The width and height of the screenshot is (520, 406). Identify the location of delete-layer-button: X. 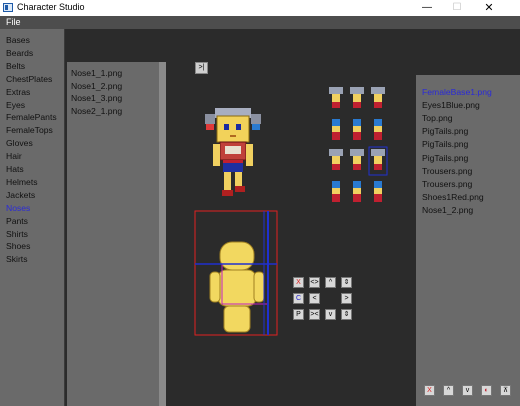
(298, 282).